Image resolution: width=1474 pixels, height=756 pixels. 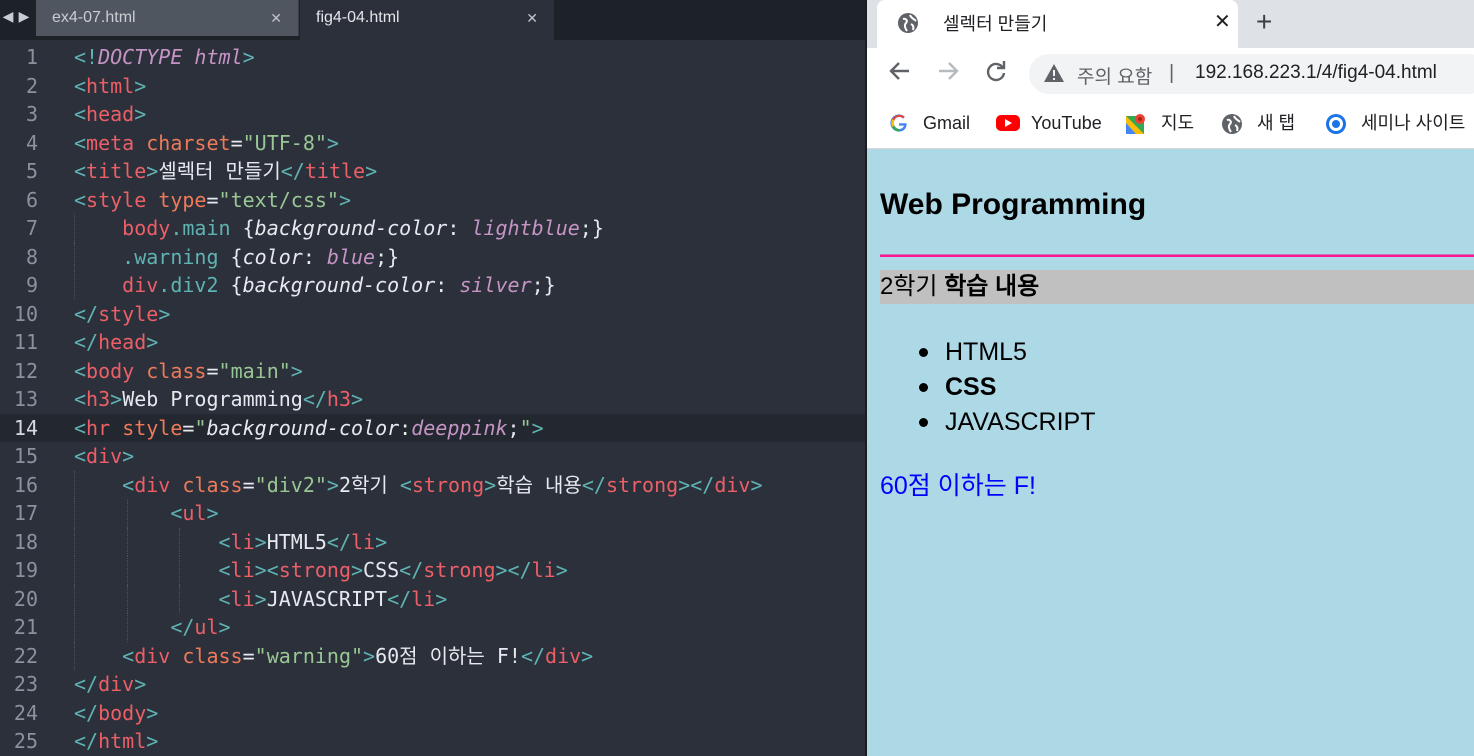 I want to click on code-line: 3 <head>, so click(x=432, y=114).